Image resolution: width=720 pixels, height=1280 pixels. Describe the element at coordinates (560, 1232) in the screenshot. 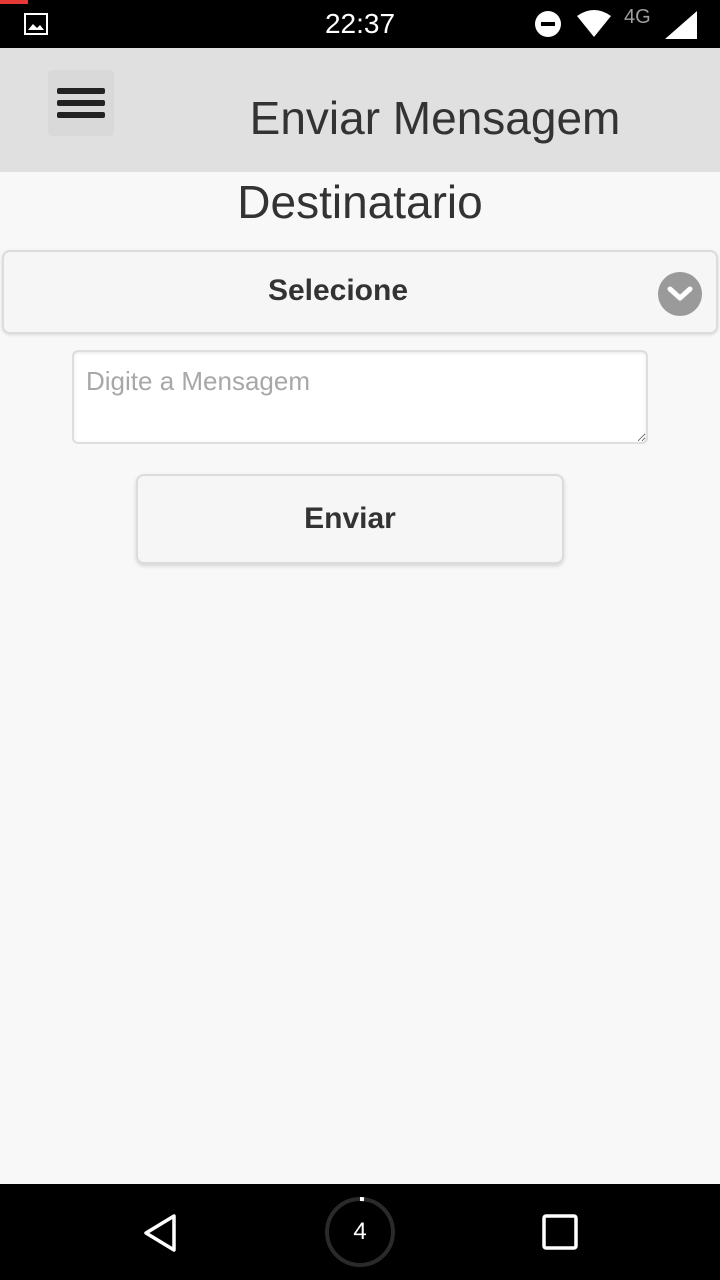

I see `recents-icon` at that location.